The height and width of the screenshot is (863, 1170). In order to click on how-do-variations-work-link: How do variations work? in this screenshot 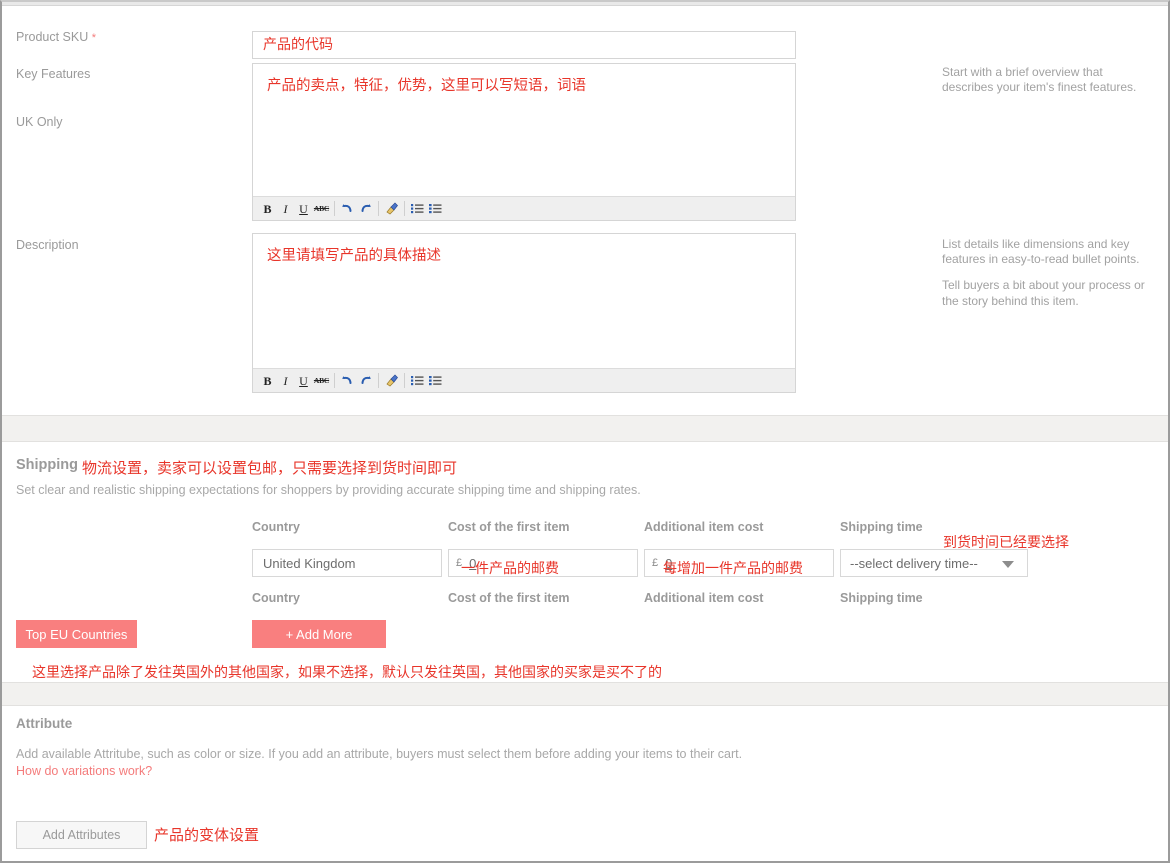, I will do `click(84, 771)`.